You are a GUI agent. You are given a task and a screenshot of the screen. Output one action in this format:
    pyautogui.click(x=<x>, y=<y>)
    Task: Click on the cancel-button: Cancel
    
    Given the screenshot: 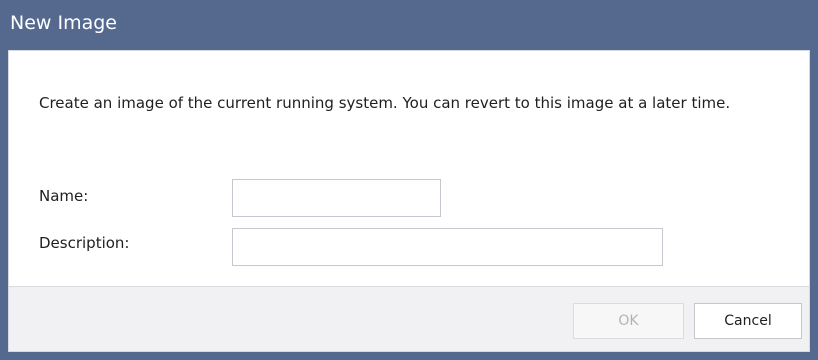 What is the action you would take?
    pyautogui.click(x=748, y=321)
    